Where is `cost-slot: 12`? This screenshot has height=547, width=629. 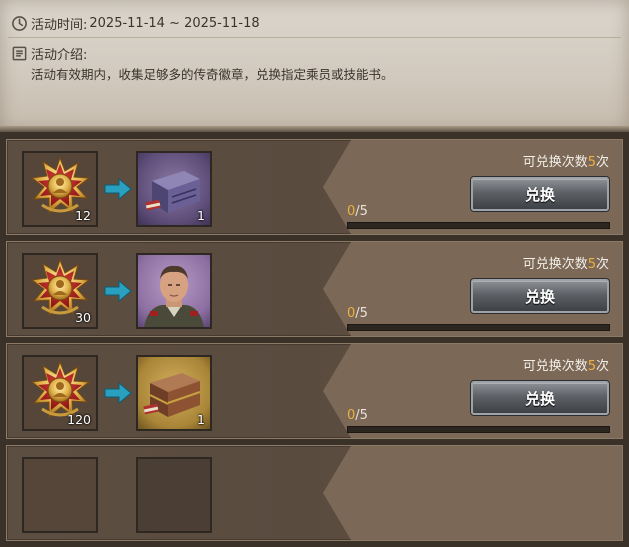
cost-slot: 12 is located at coordinates (60, 189).